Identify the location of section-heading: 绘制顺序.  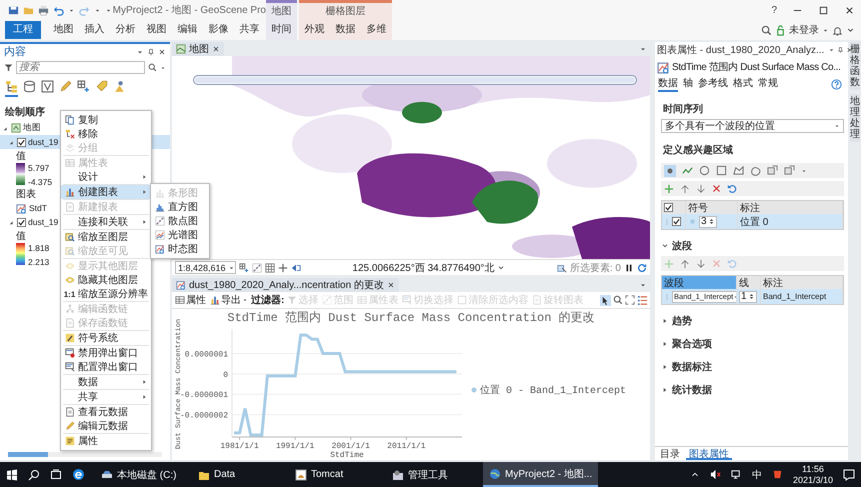
(25, 112).